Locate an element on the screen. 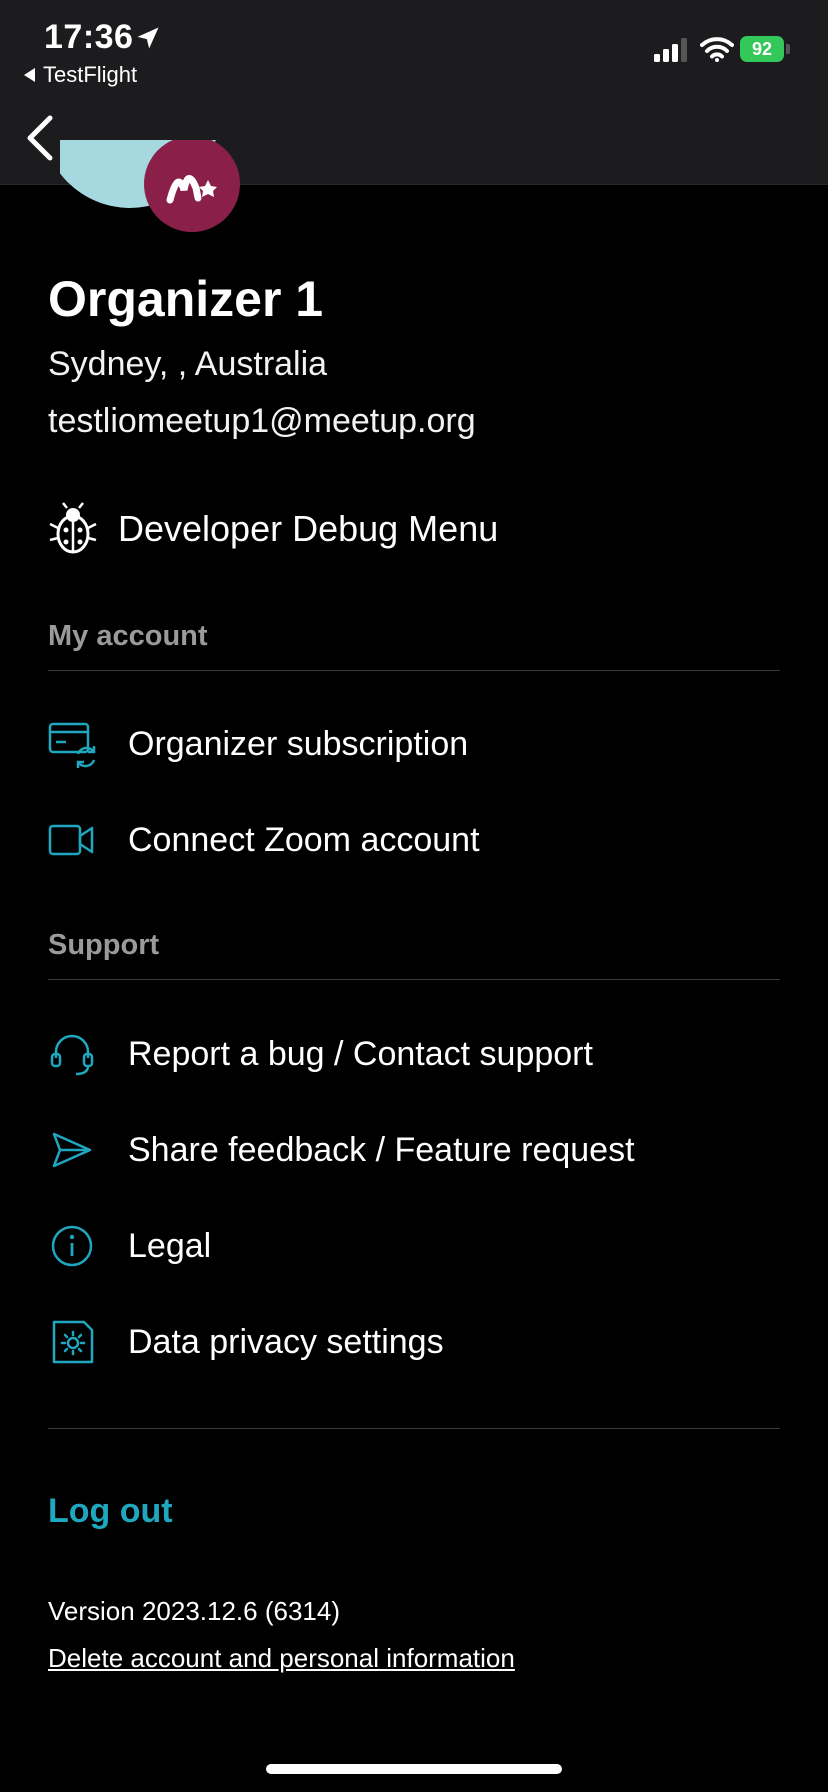 This screenshot has width=828, height=1792. location-arrow-icon is located at coordinates (148, 38).